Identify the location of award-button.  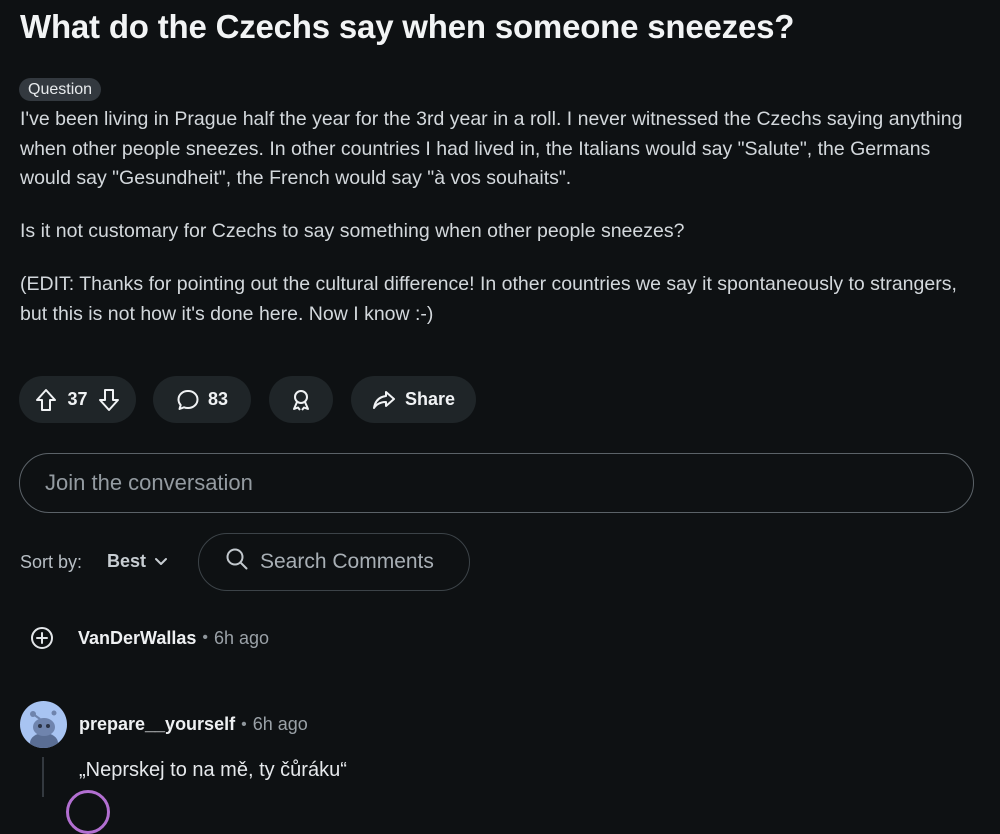
(301, 399).